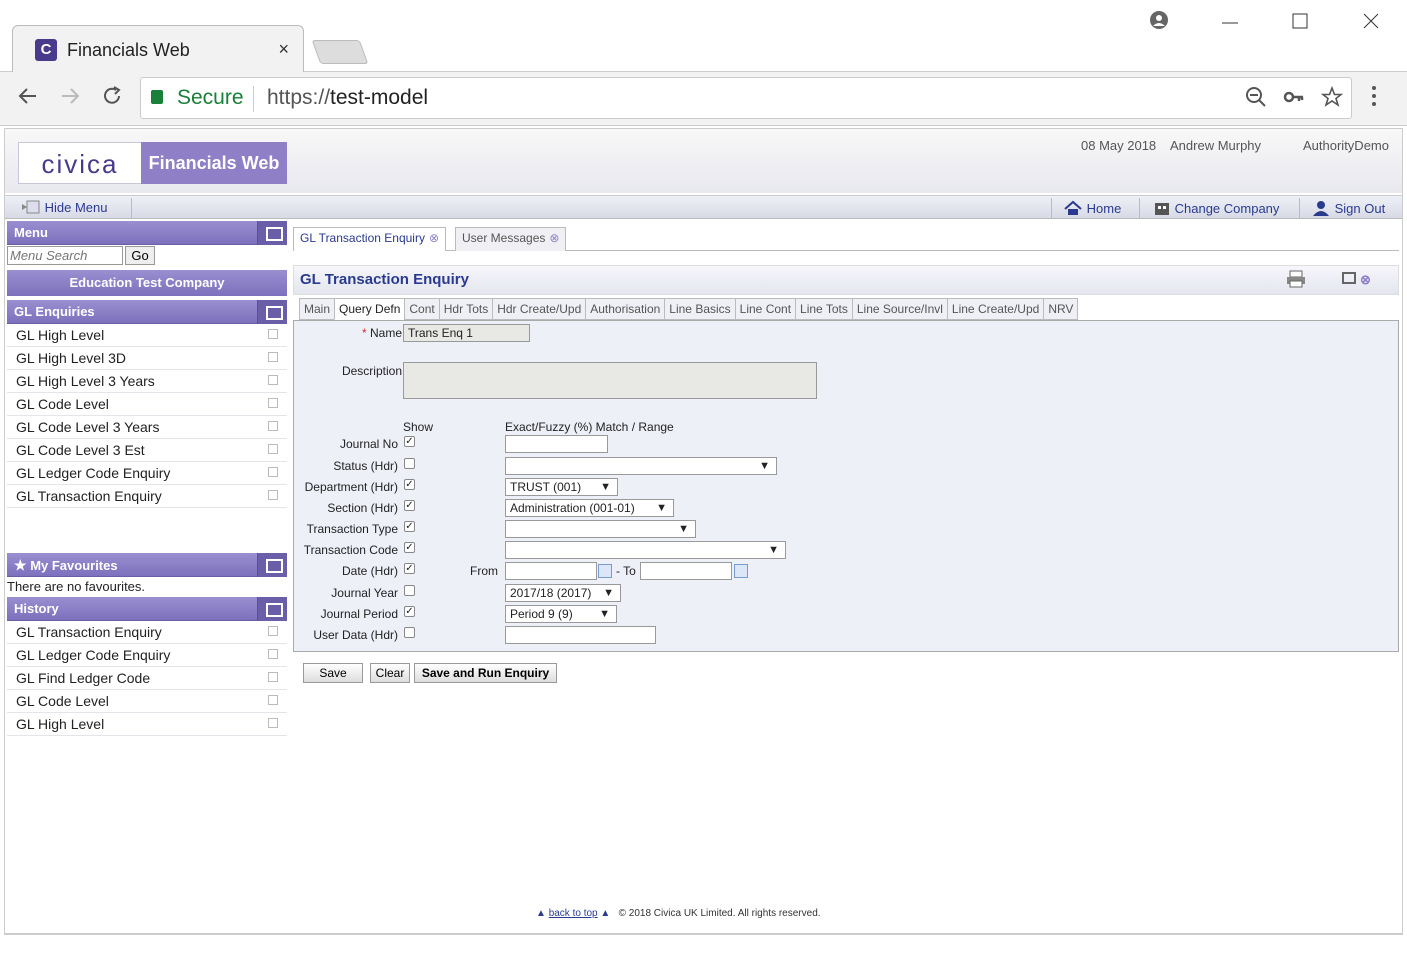 Image resolution: width=1407 pixels, height=956 pixels. Describe the element at coordinates (1348, 208) in the screenshot. I see `sign-out-button: Sign Out` at that location.